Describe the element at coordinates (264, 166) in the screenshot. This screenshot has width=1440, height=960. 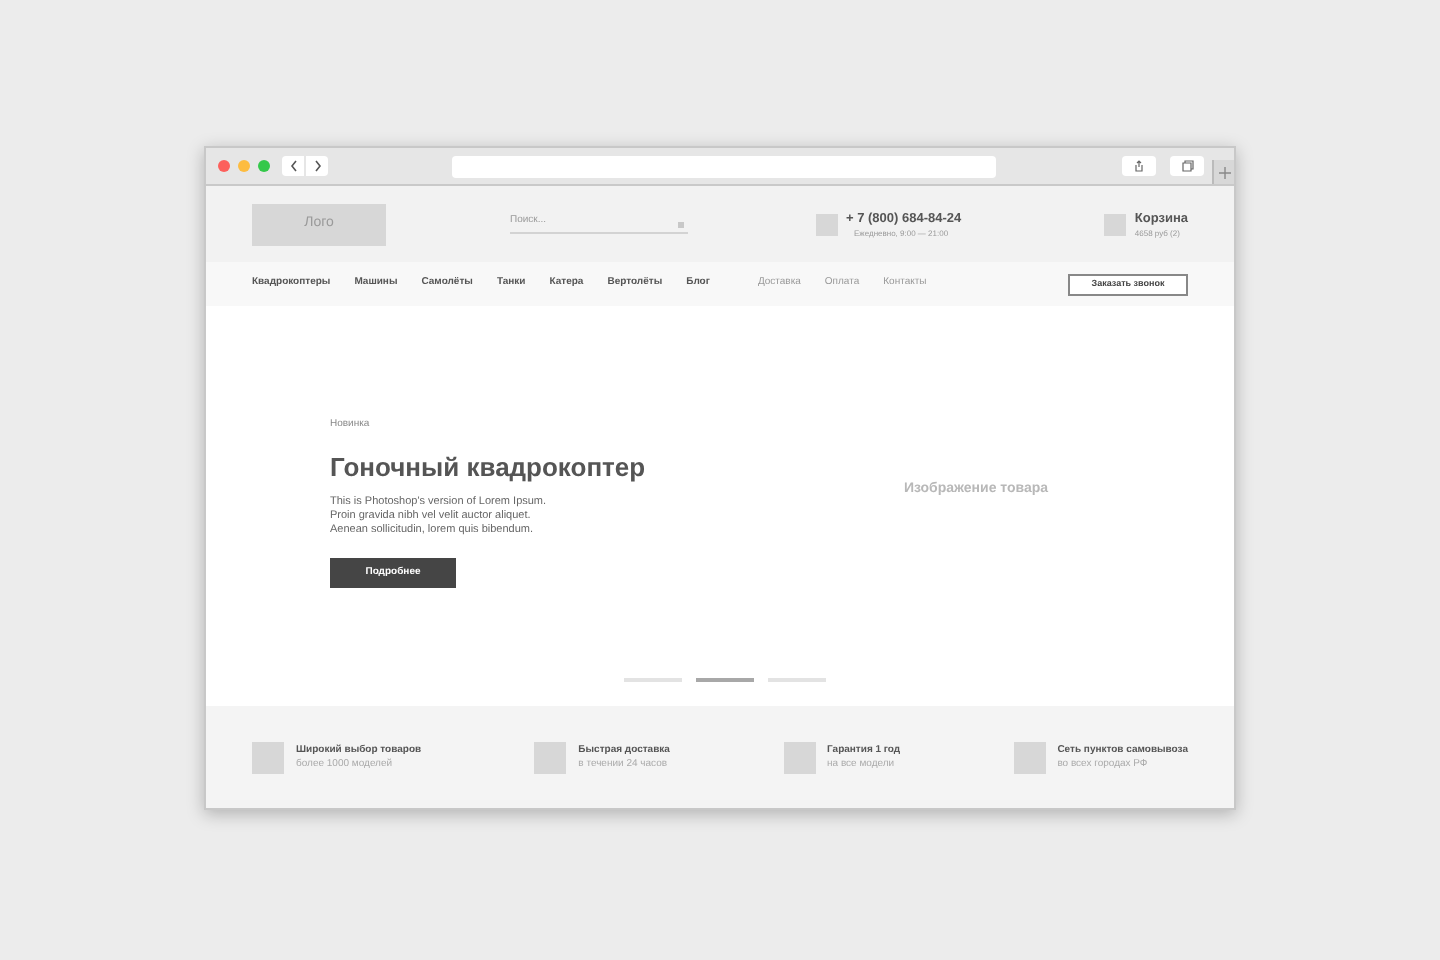
I see `maximize-window-icon` at that location.